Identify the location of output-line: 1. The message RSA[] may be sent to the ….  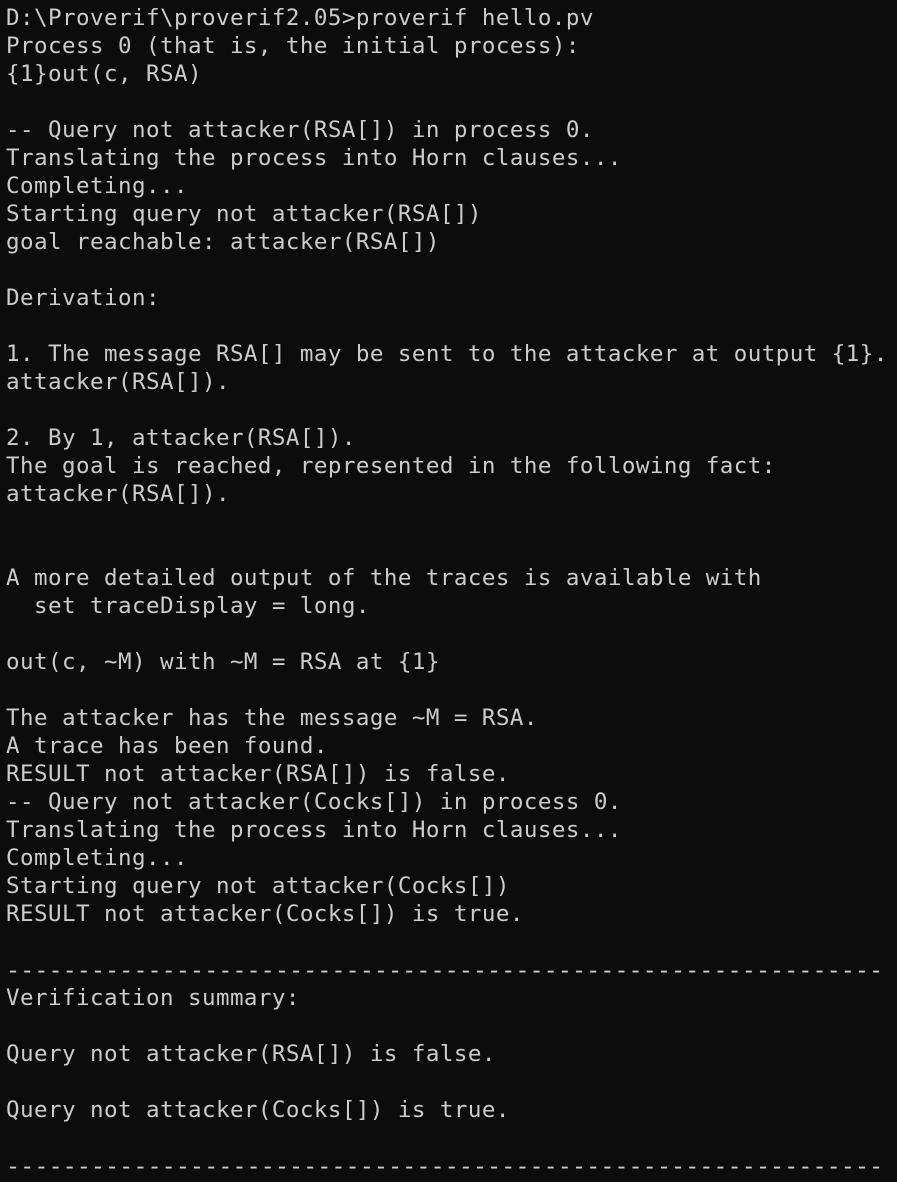
(447, 354).